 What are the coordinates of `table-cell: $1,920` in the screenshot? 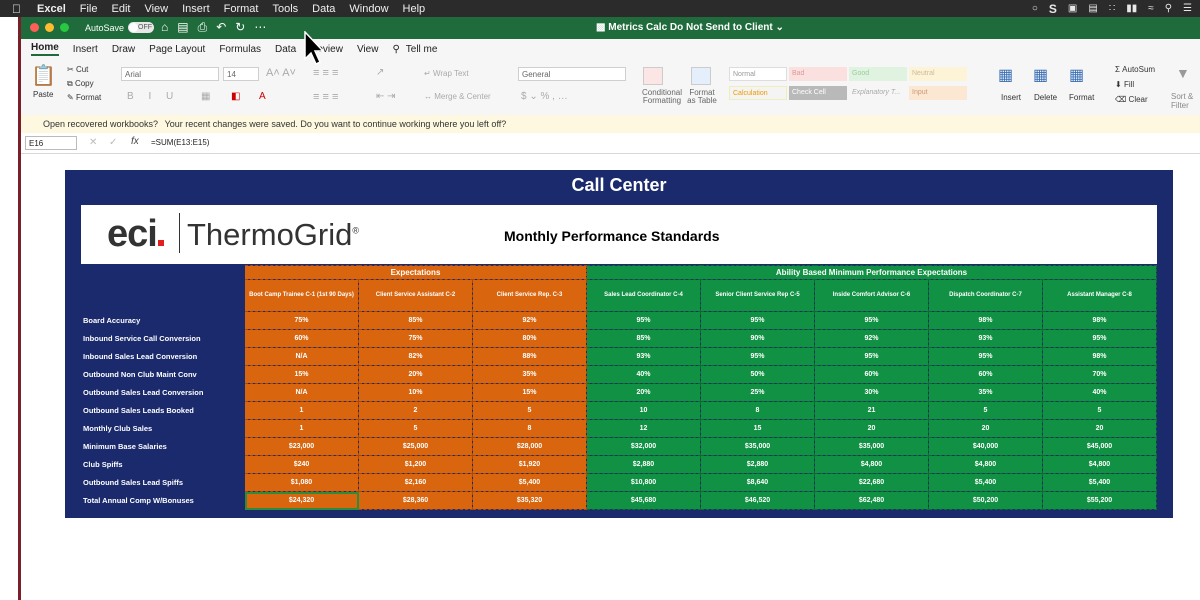 It's located at (529, 464).